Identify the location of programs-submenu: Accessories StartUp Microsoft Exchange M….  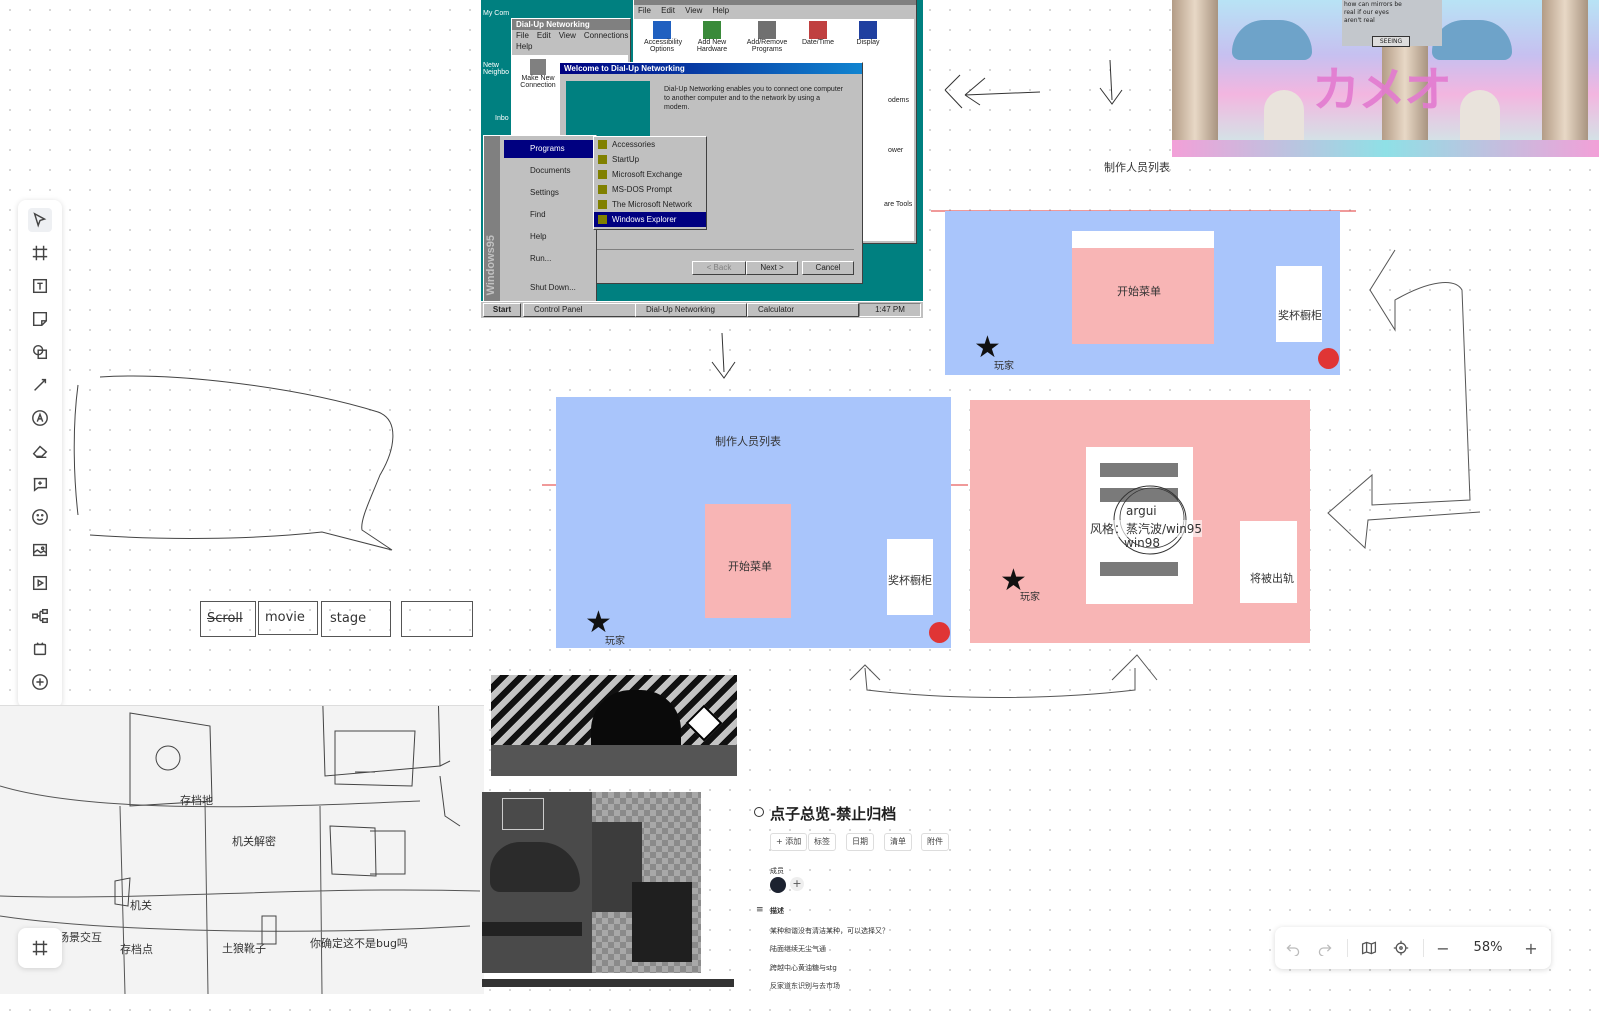
(650, 183).